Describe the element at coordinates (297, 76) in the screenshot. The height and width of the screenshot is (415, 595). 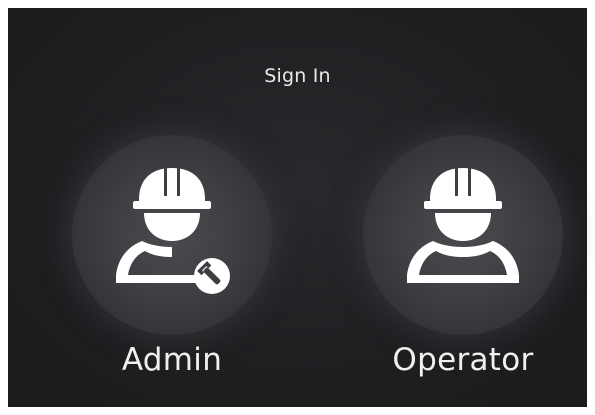
I see `dialog-title: Sign In` at that location.